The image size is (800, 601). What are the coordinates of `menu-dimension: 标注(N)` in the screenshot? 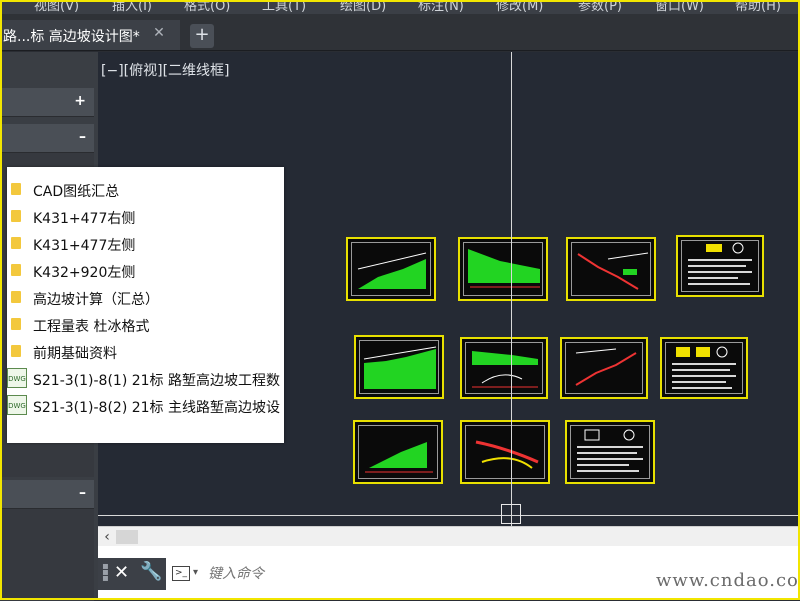 It's located at (441, 7).